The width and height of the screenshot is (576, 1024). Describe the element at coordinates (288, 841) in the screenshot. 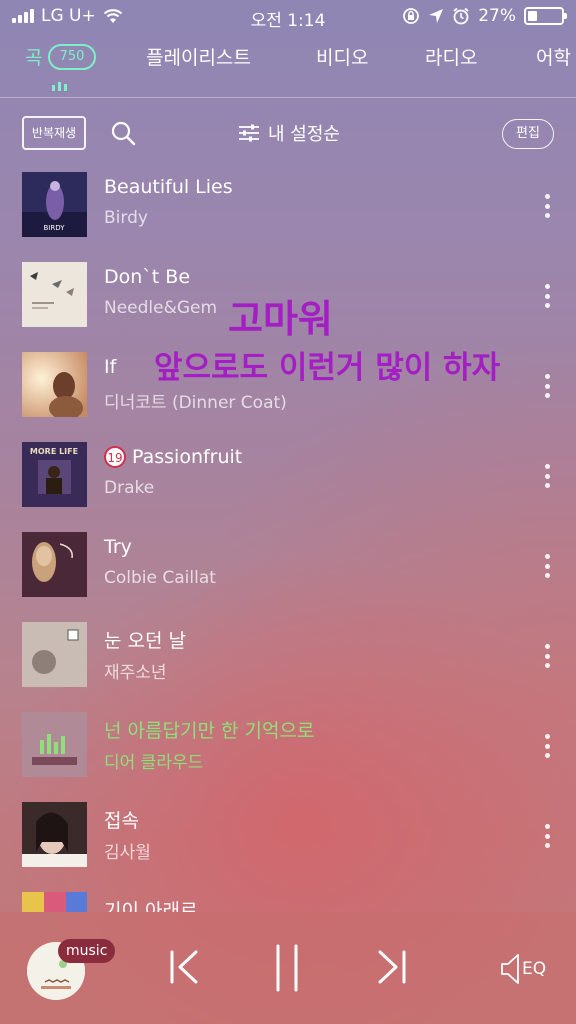

I see `song-row: 접속 김사월` at that location.